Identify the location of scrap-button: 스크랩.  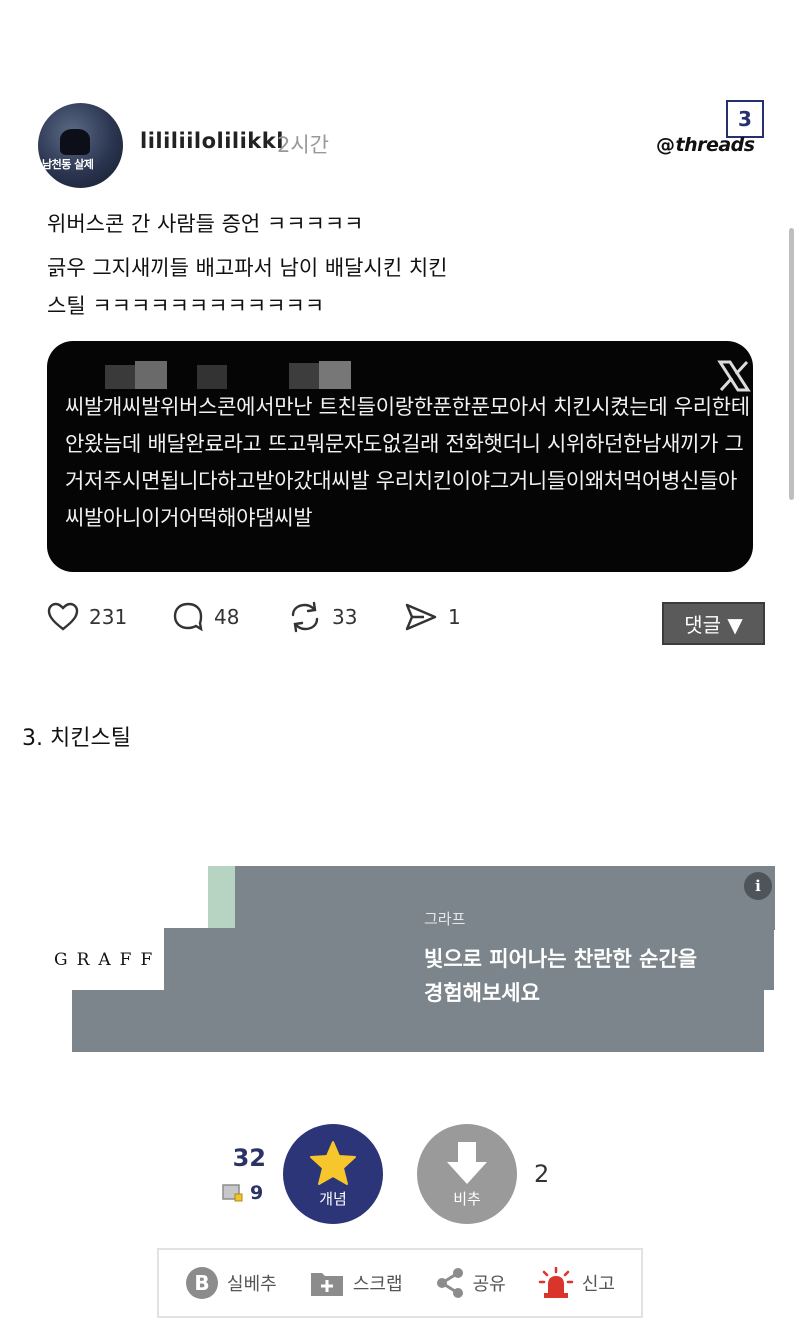
(356, 1283).